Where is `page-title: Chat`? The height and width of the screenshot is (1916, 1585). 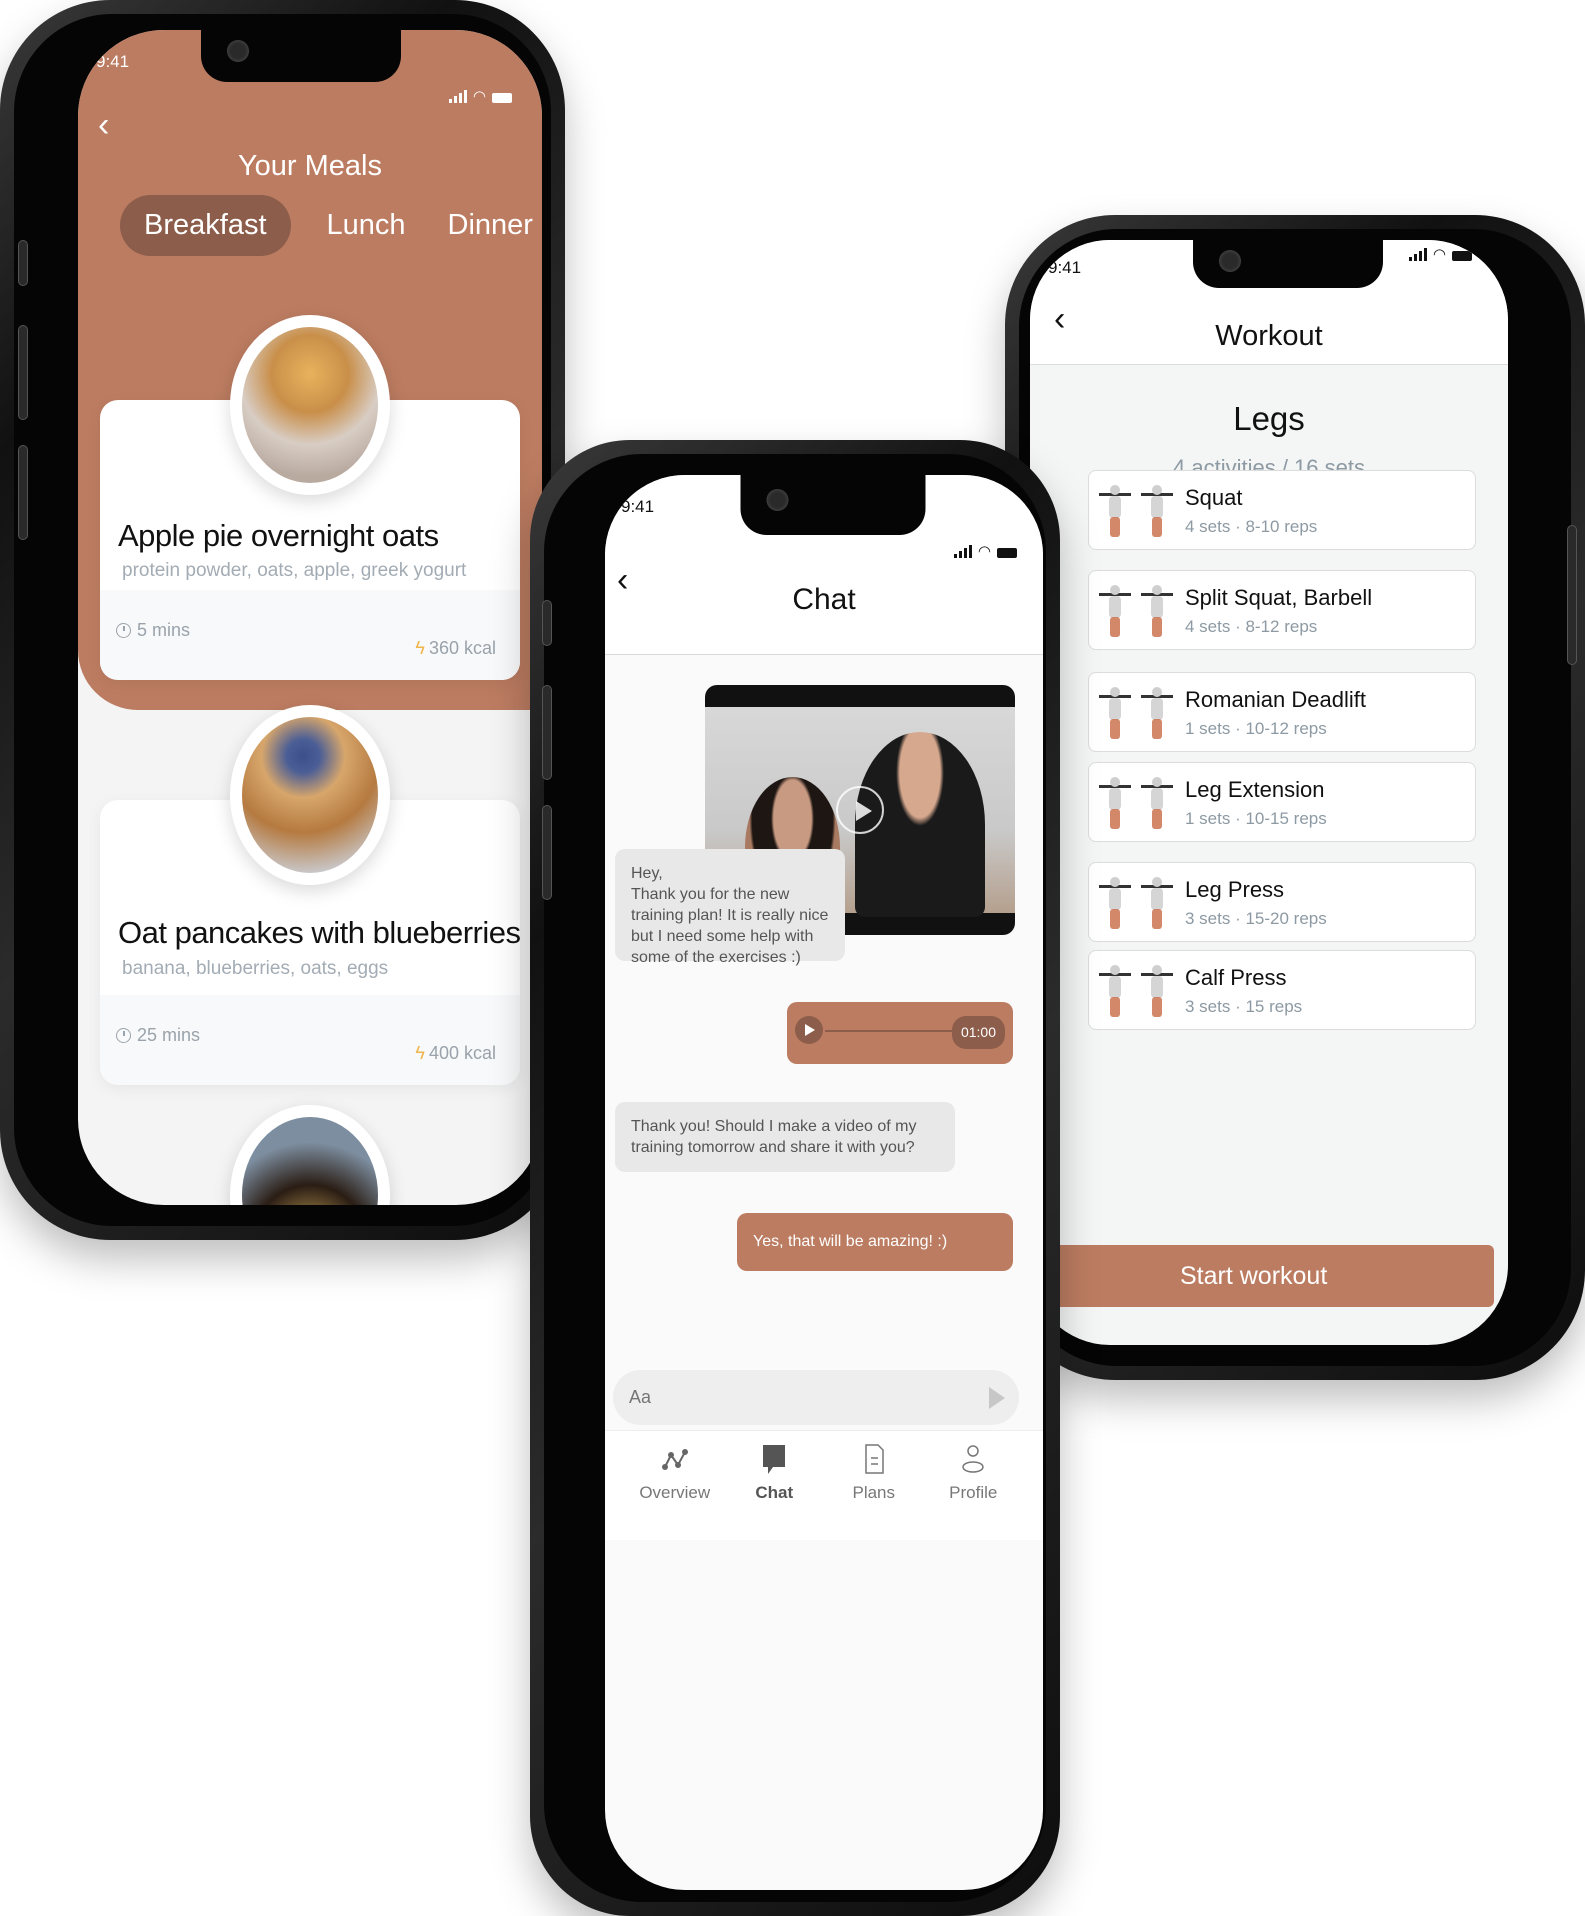 page-title: Chat is located at coordinates (824, 599).